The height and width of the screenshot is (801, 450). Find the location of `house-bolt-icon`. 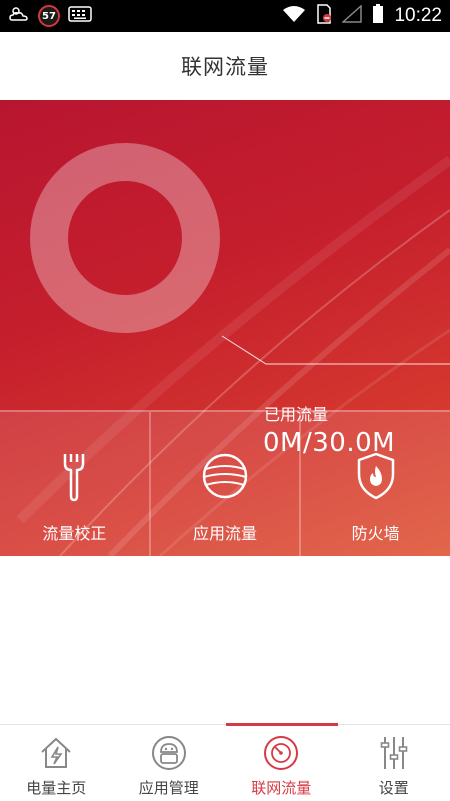

house-bolt-icon is located at coordinates (56, 753).